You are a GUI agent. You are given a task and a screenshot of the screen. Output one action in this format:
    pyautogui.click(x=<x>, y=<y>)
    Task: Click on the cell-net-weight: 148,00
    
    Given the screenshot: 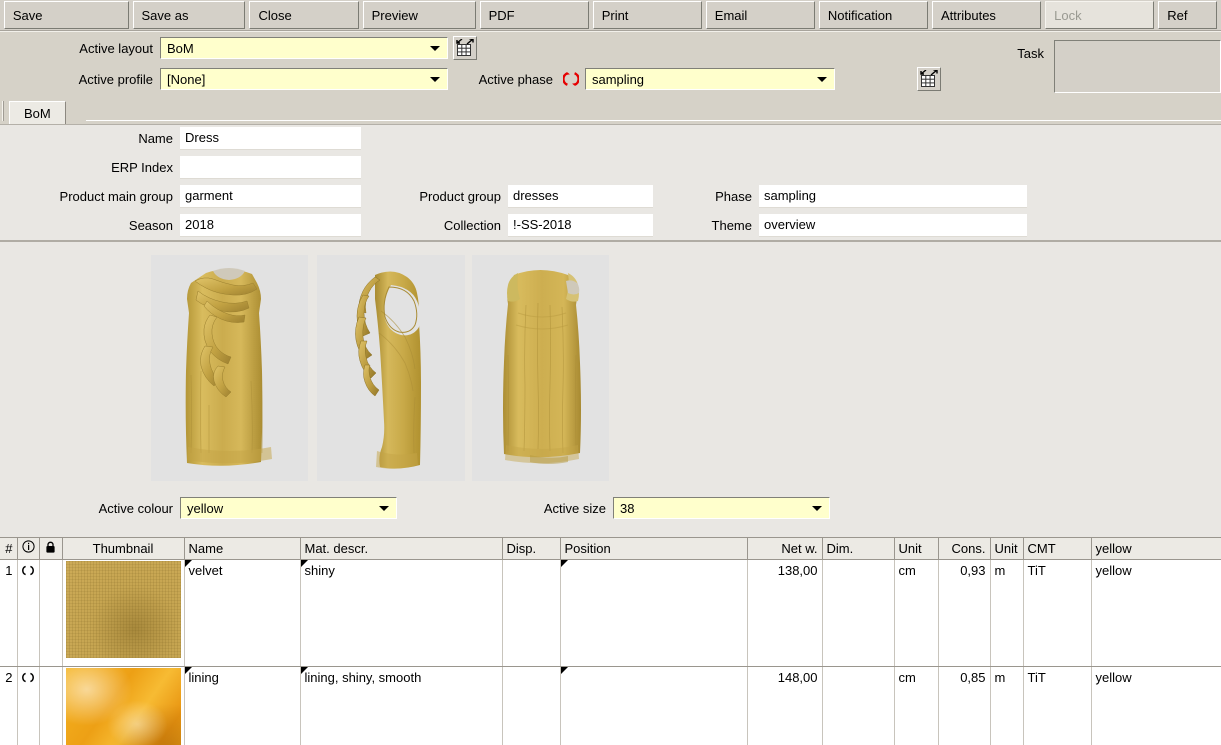 What is the action you would take?
    pyautogui.click(x=785, y=705)
    